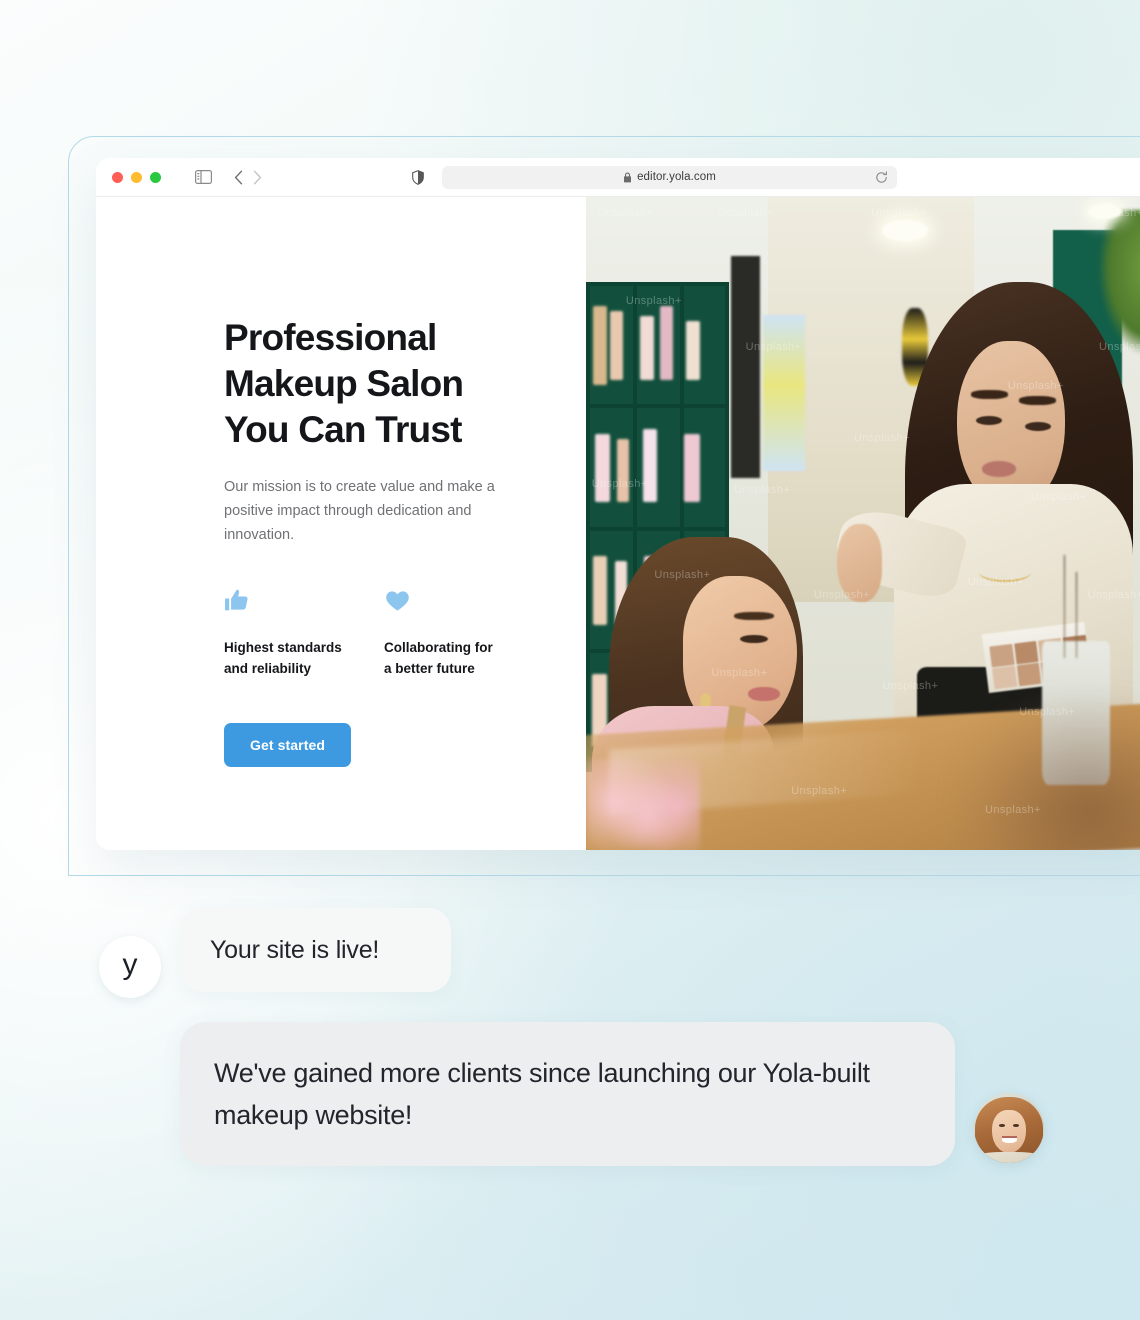 This screenshot has width=1140, height=1320. I want to click on address-bar: editor.yola.com, so click(669, 177).